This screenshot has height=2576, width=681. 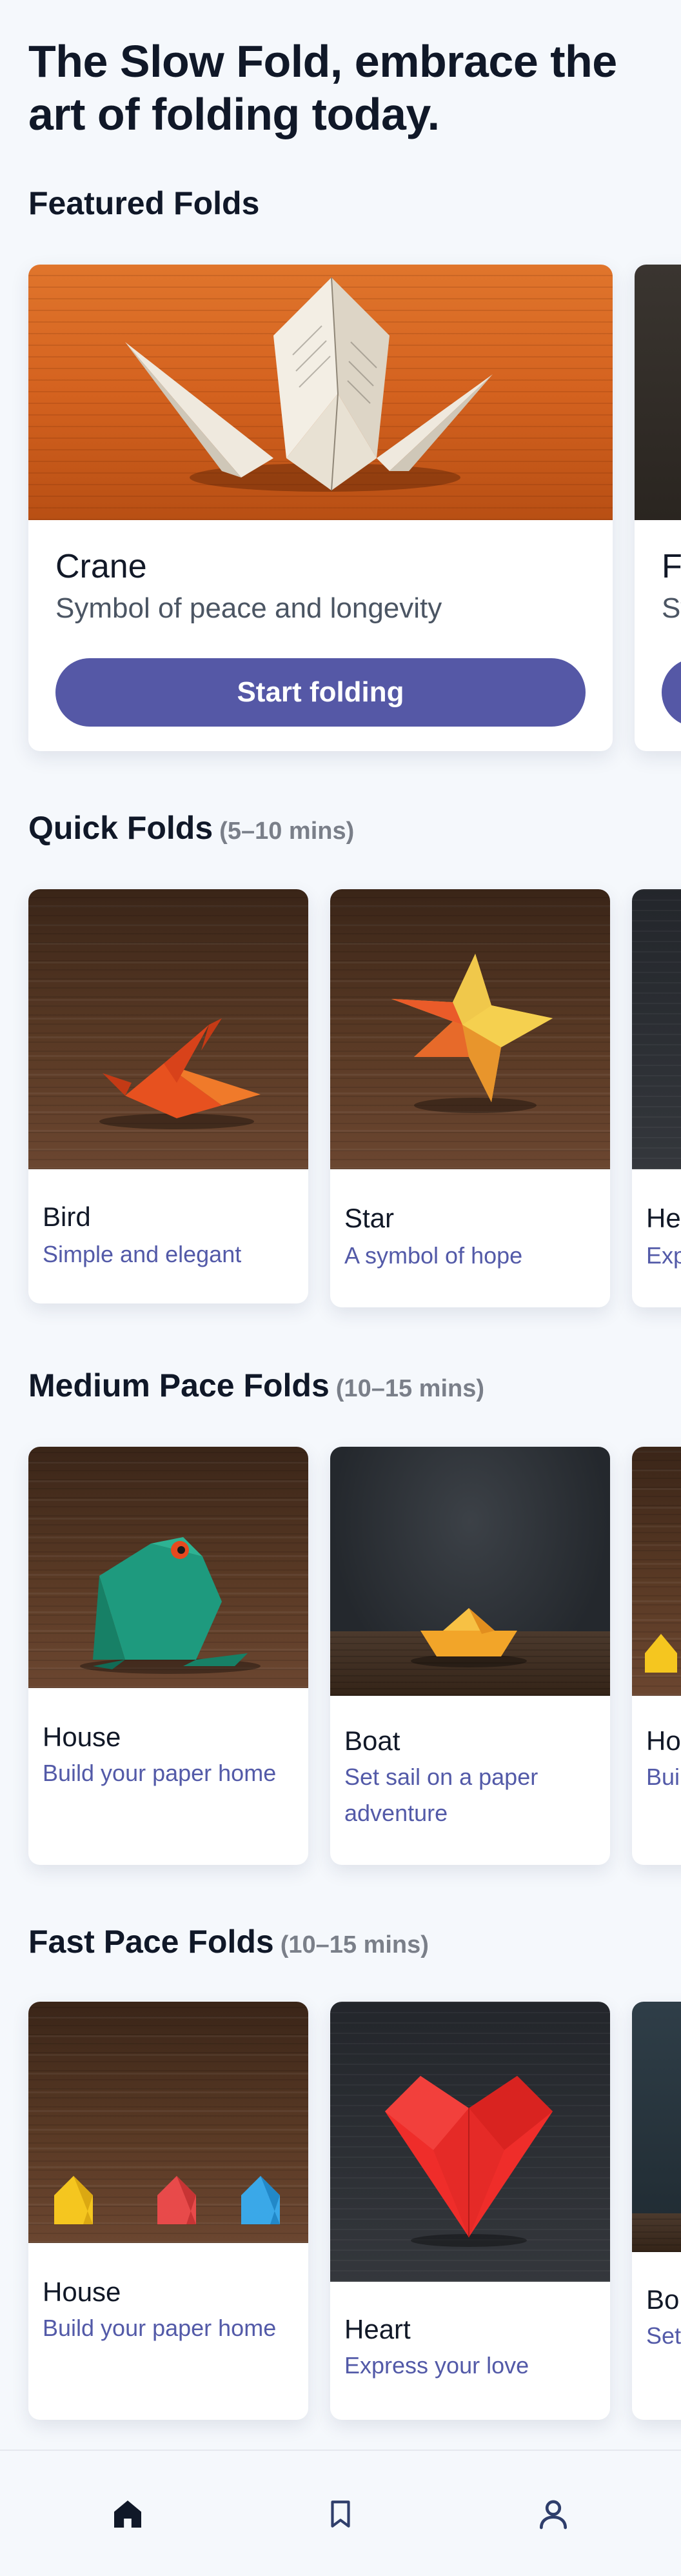 What do you see at coordinates (441, 1795) in the screenshot?
I see `medium-card-tagline: Set sail on a paper adventure` at bounding box center [441, 1795].